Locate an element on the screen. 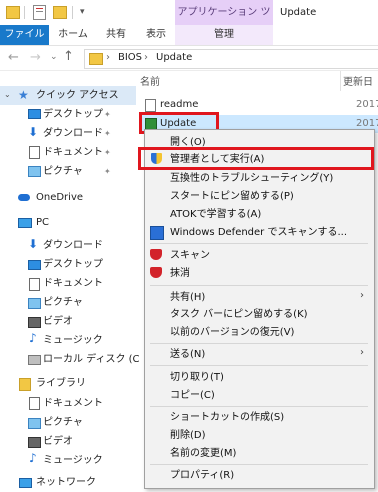  menu-copy: コピー(C) is located at coordinates (192, 395).